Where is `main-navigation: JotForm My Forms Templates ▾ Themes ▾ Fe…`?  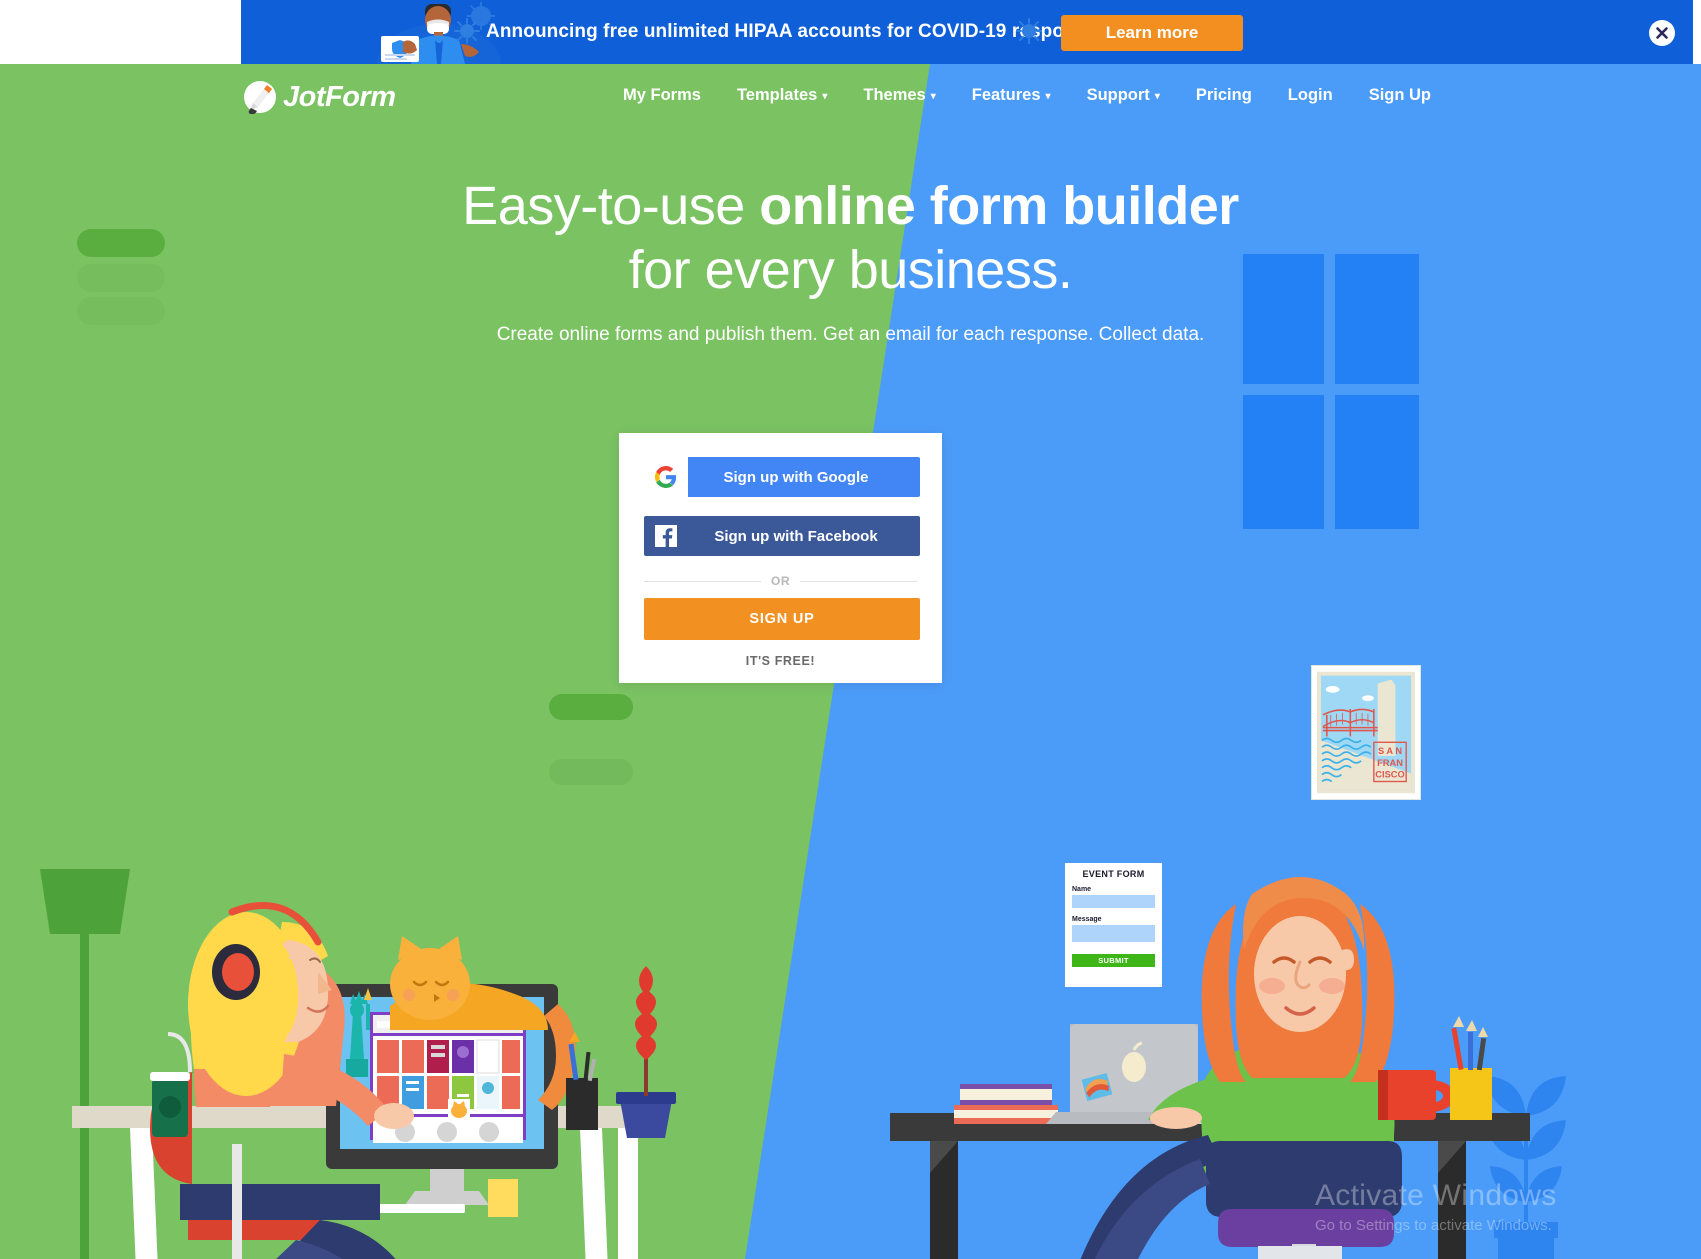 main-navigation: JotForm My Forms Templates ▾ Themes ▾ Fe… is located at coordinates (850, 100).